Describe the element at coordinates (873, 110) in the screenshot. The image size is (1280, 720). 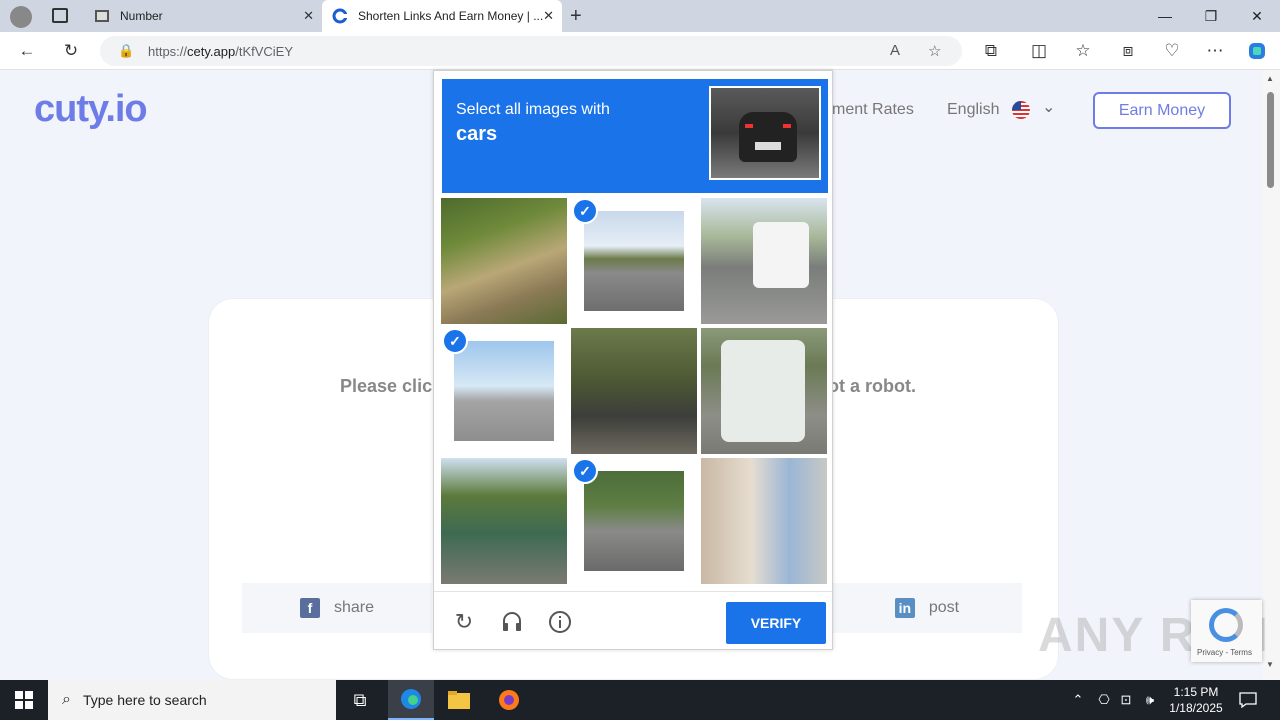
I see `nav-payment-rates: ment Rates` at that location.